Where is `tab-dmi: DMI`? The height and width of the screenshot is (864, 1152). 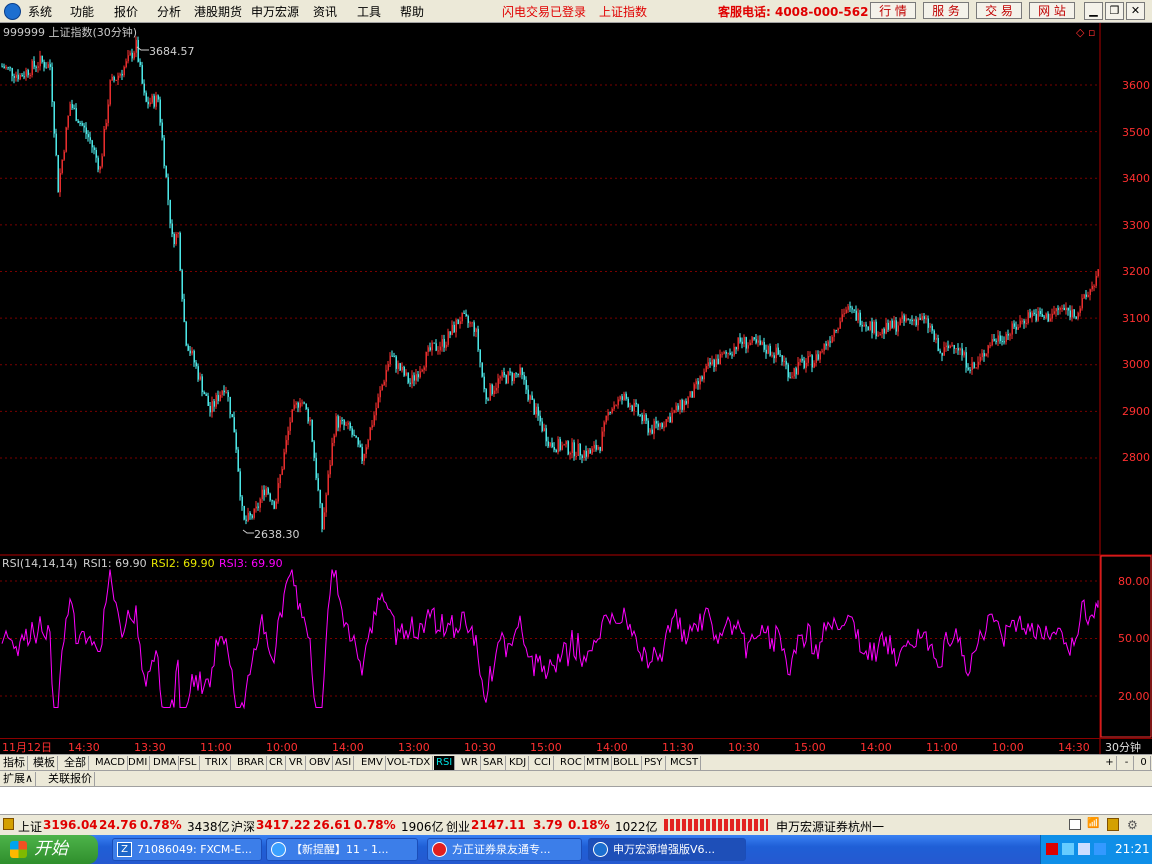
tab-dmi: DMI is located at coordinates (138, 763).